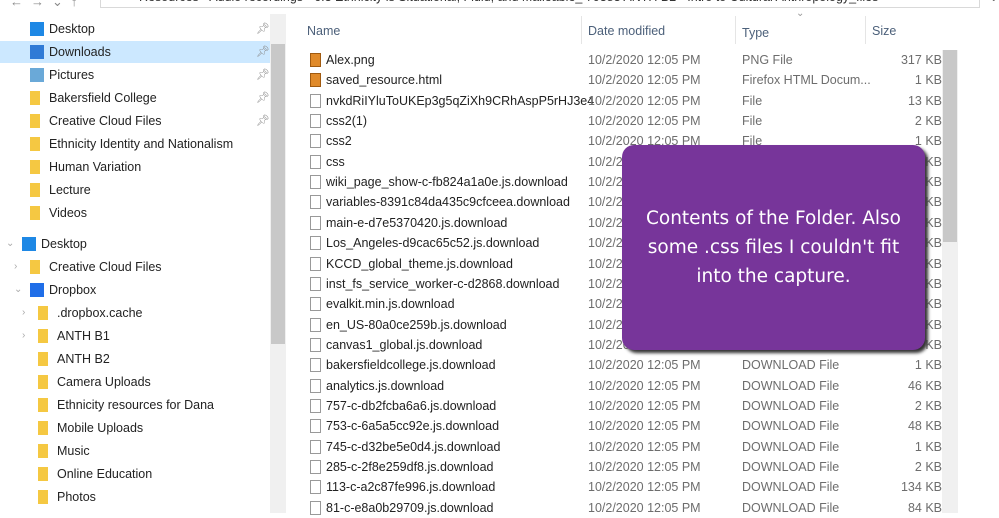  Describe the element at coordinates (626, 31) in the screenshot. I see `column-header-date: Date modified` at that location.